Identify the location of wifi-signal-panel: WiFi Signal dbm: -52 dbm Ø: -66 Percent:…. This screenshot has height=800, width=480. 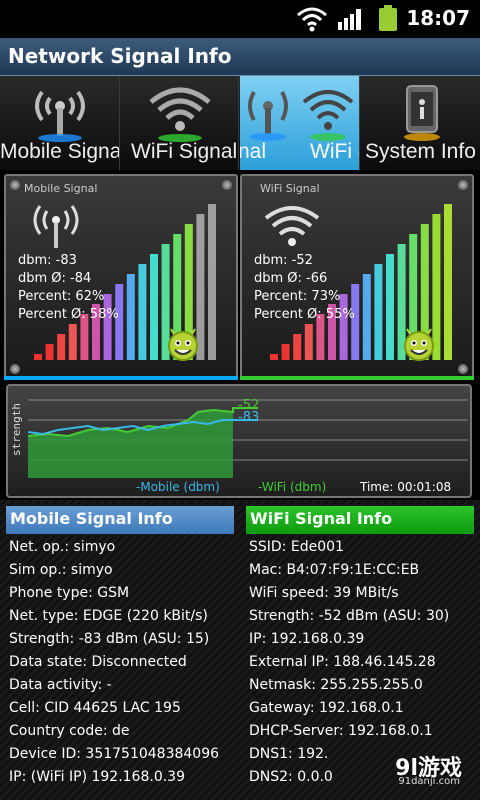
(357, 277).